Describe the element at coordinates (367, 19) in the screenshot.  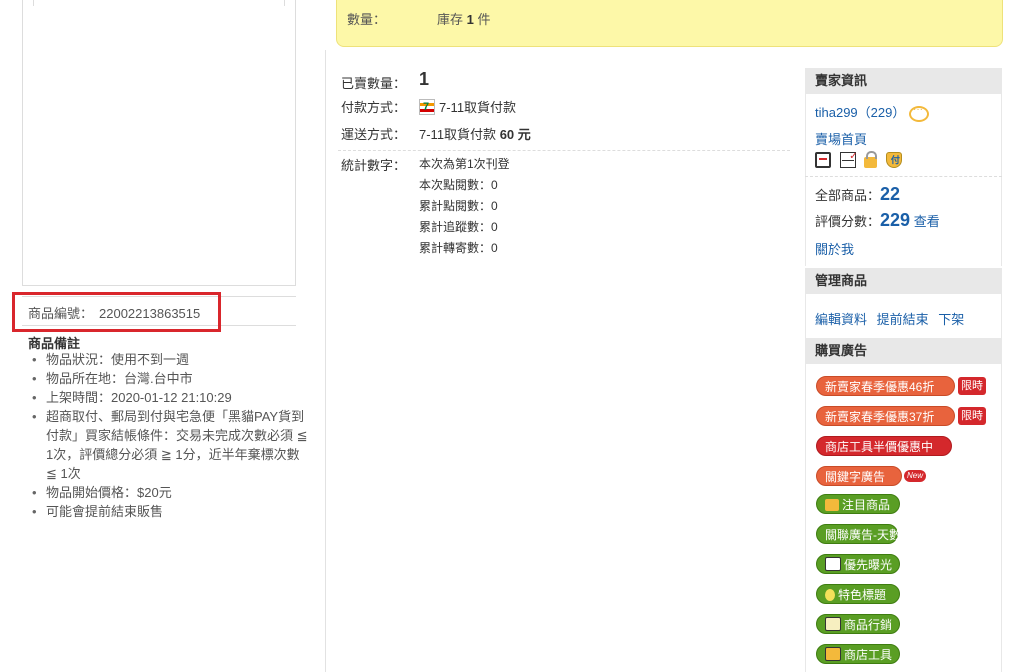
I see `quantity-label: 數量：` at that location.